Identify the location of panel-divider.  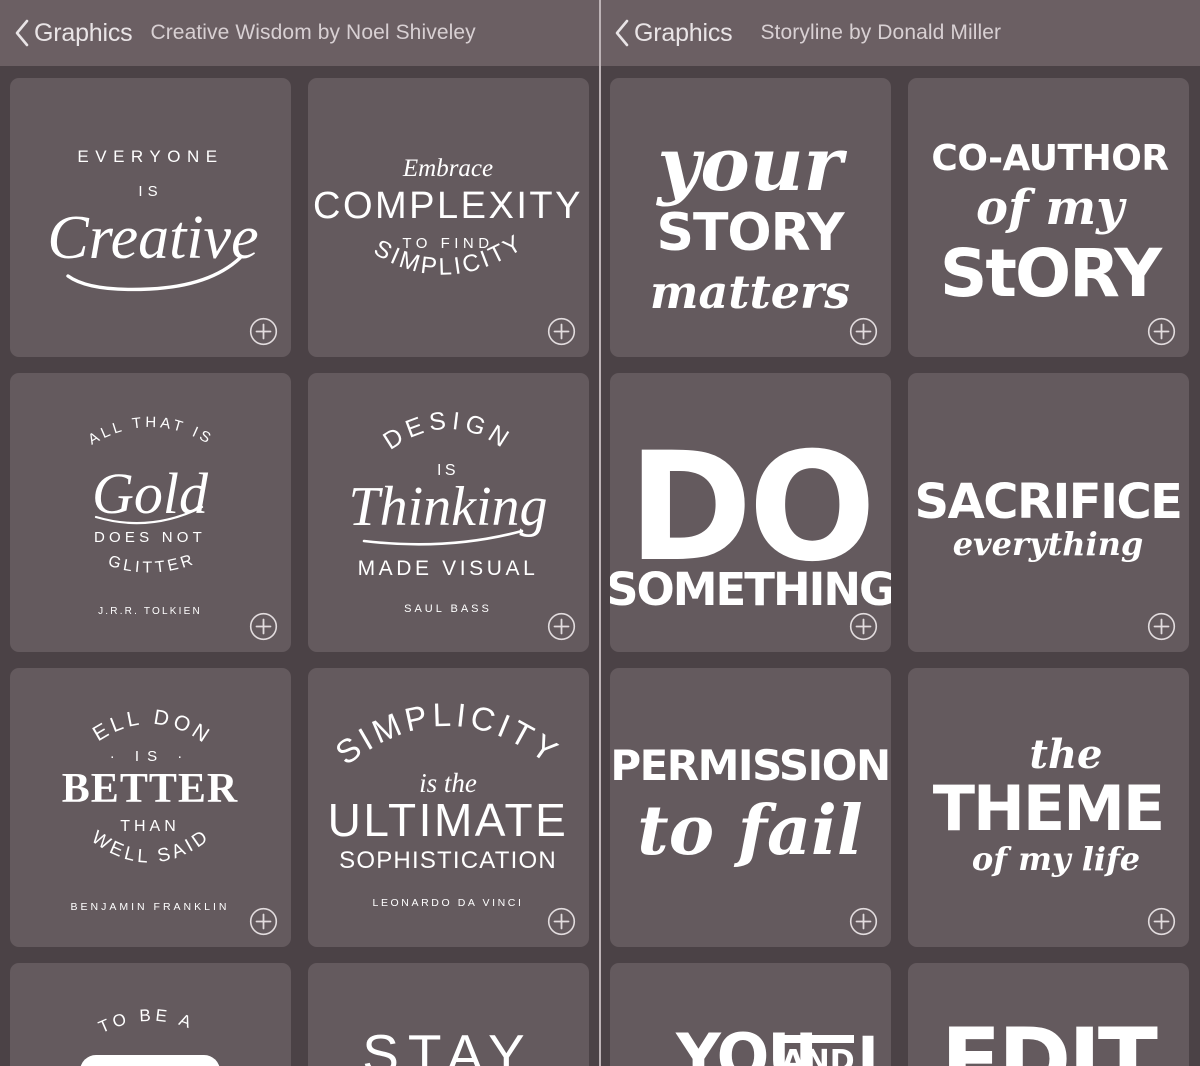
(600, 533).